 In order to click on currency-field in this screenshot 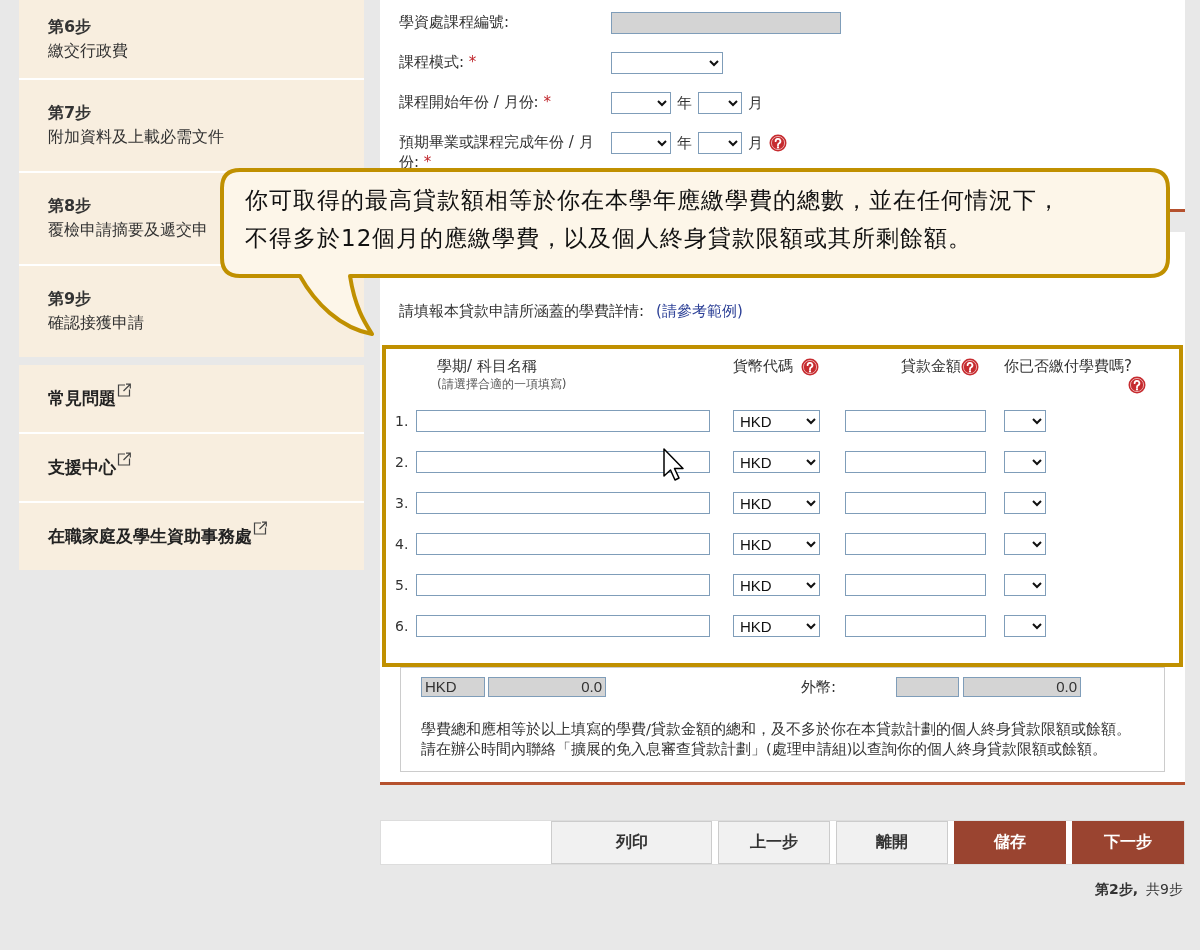, I will do `click(928, 687)`.